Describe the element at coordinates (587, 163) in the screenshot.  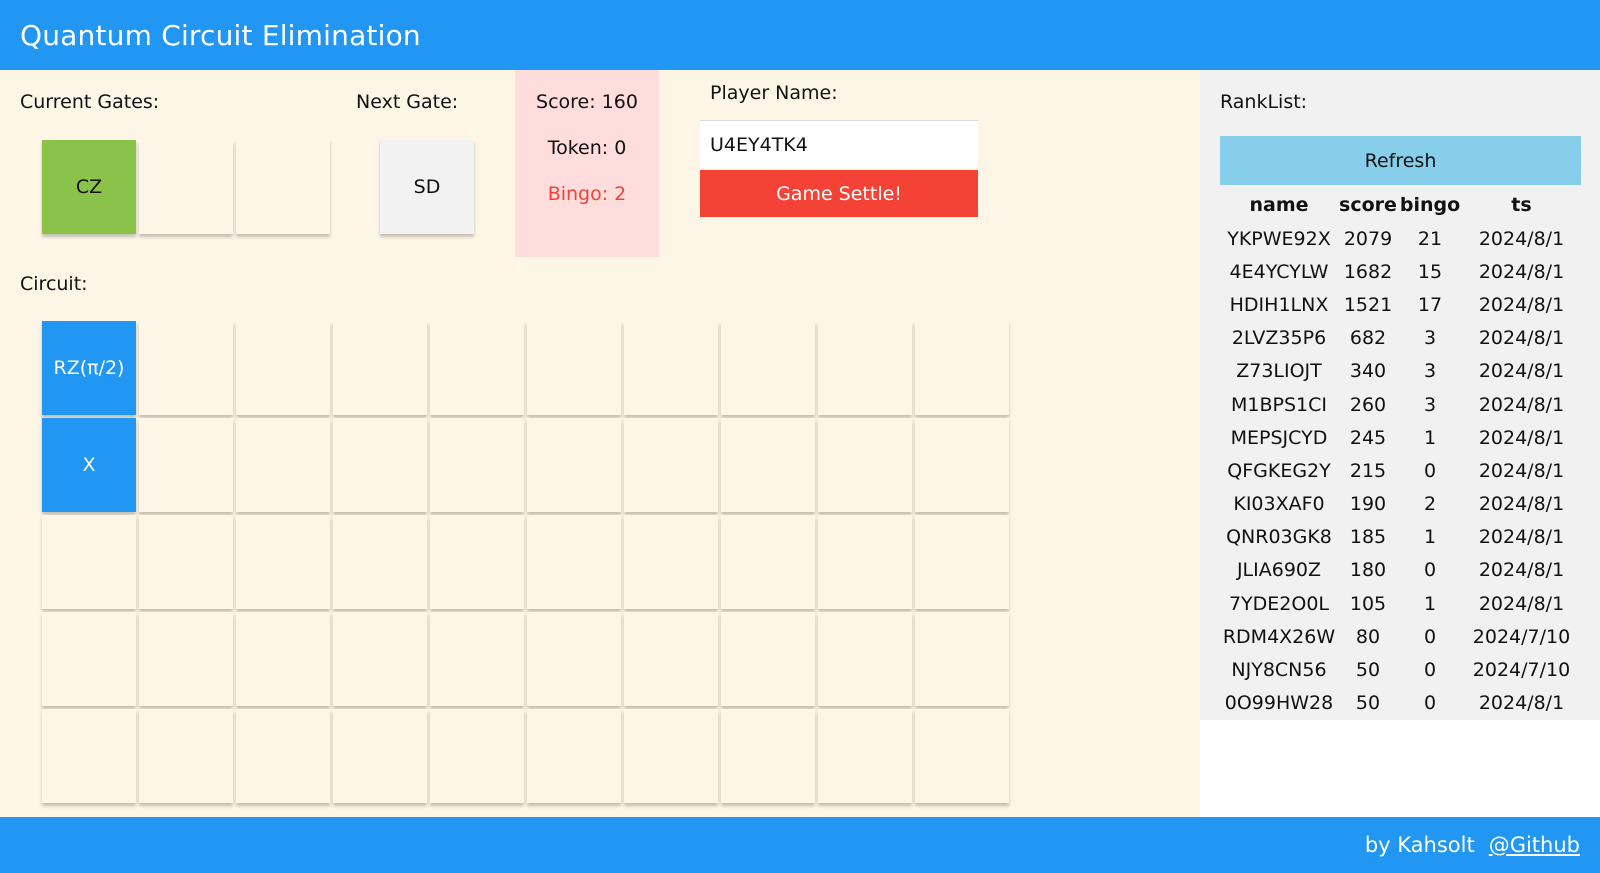
I see `score-panel: Score: 160 Token: 0 Bingo: 2` at that location.